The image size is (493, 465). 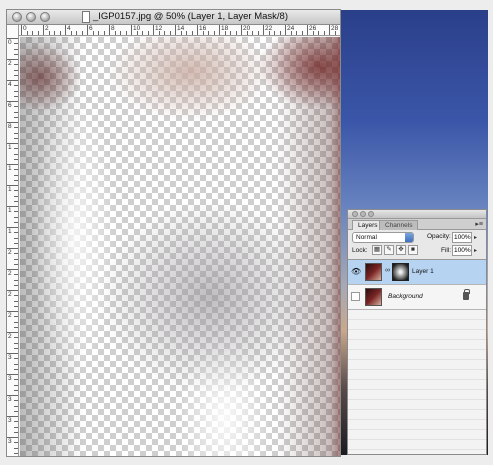 What do you see at coordinates (17, 17) in the screenshot?
I see `close-window-button` at bounding box center [17, 17].